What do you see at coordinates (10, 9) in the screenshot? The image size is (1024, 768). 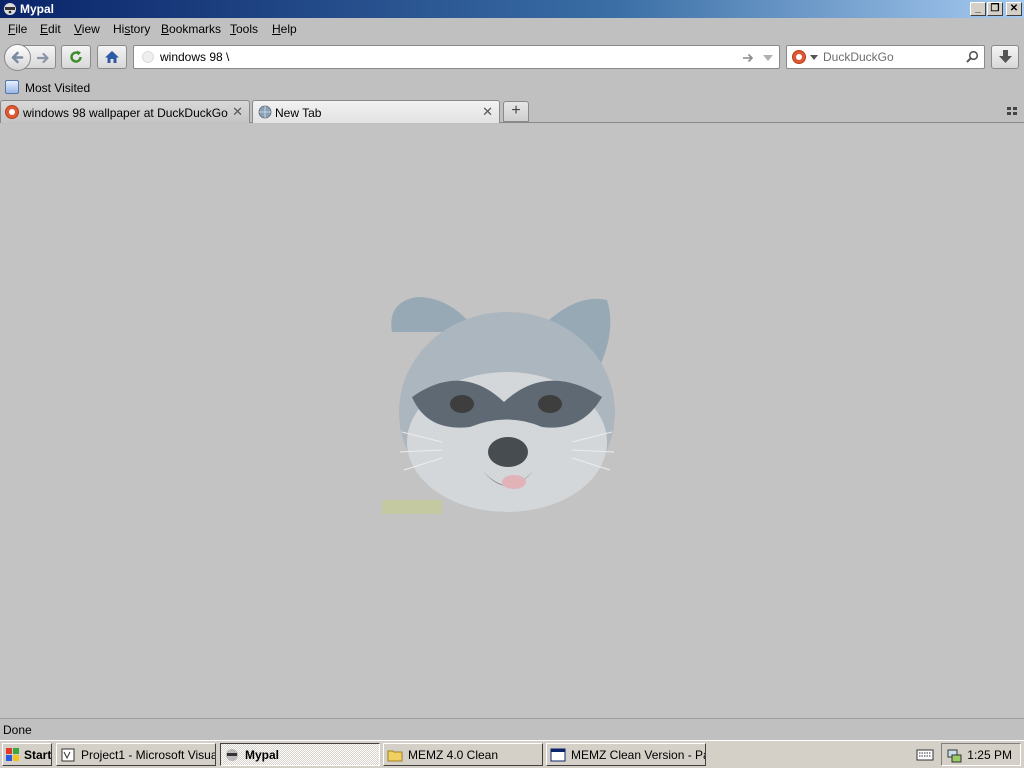 I see `raccoon-app-icon` at bounding box center [10, 9].